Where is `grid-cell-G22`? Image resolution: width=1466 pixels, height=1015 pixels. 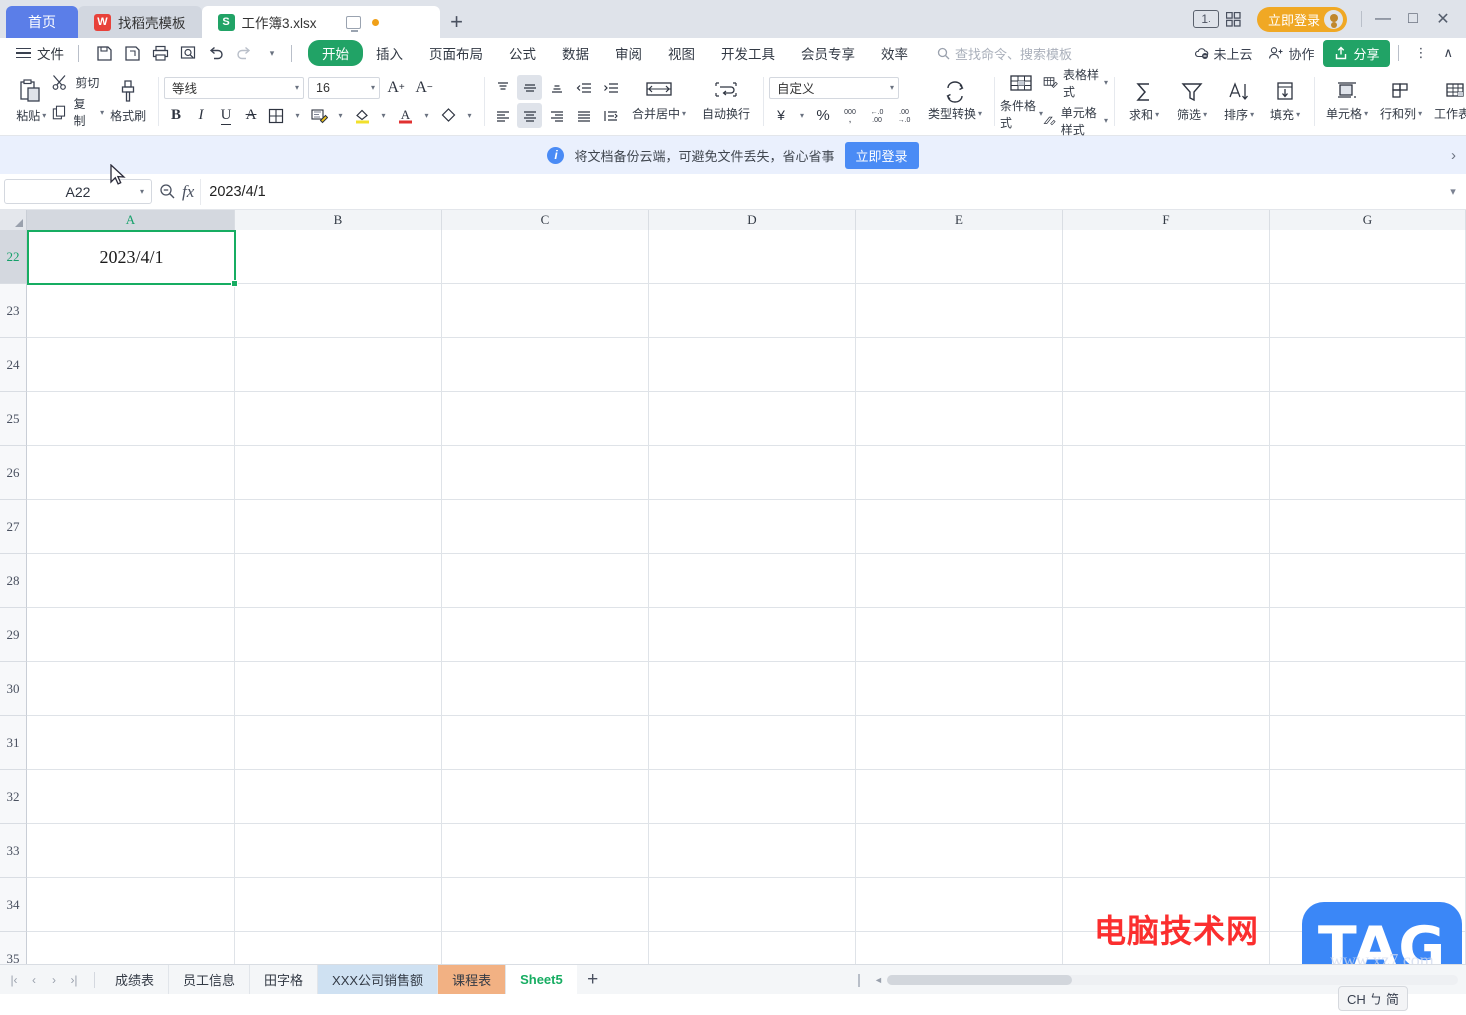
grid-cell-G22 is located at coordinates (1368, 257).